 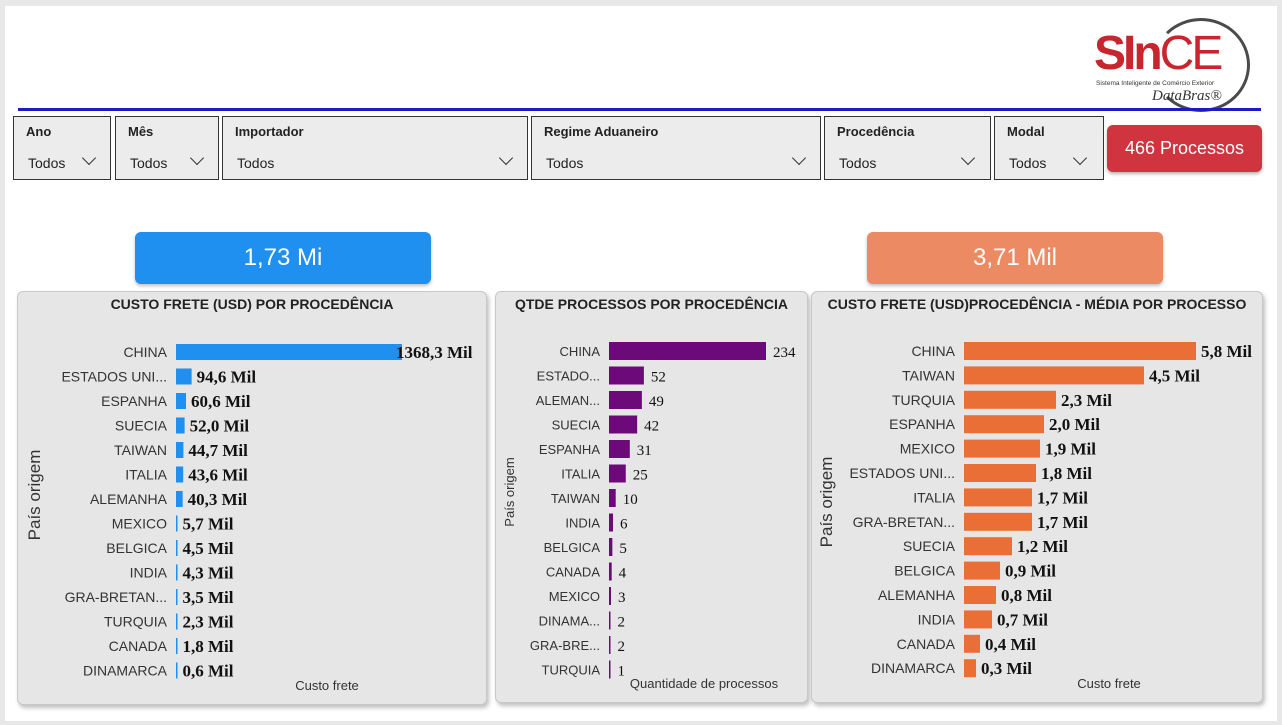 I want to click on data-label: 0,7 Mil, so click(x=1022, y=619).